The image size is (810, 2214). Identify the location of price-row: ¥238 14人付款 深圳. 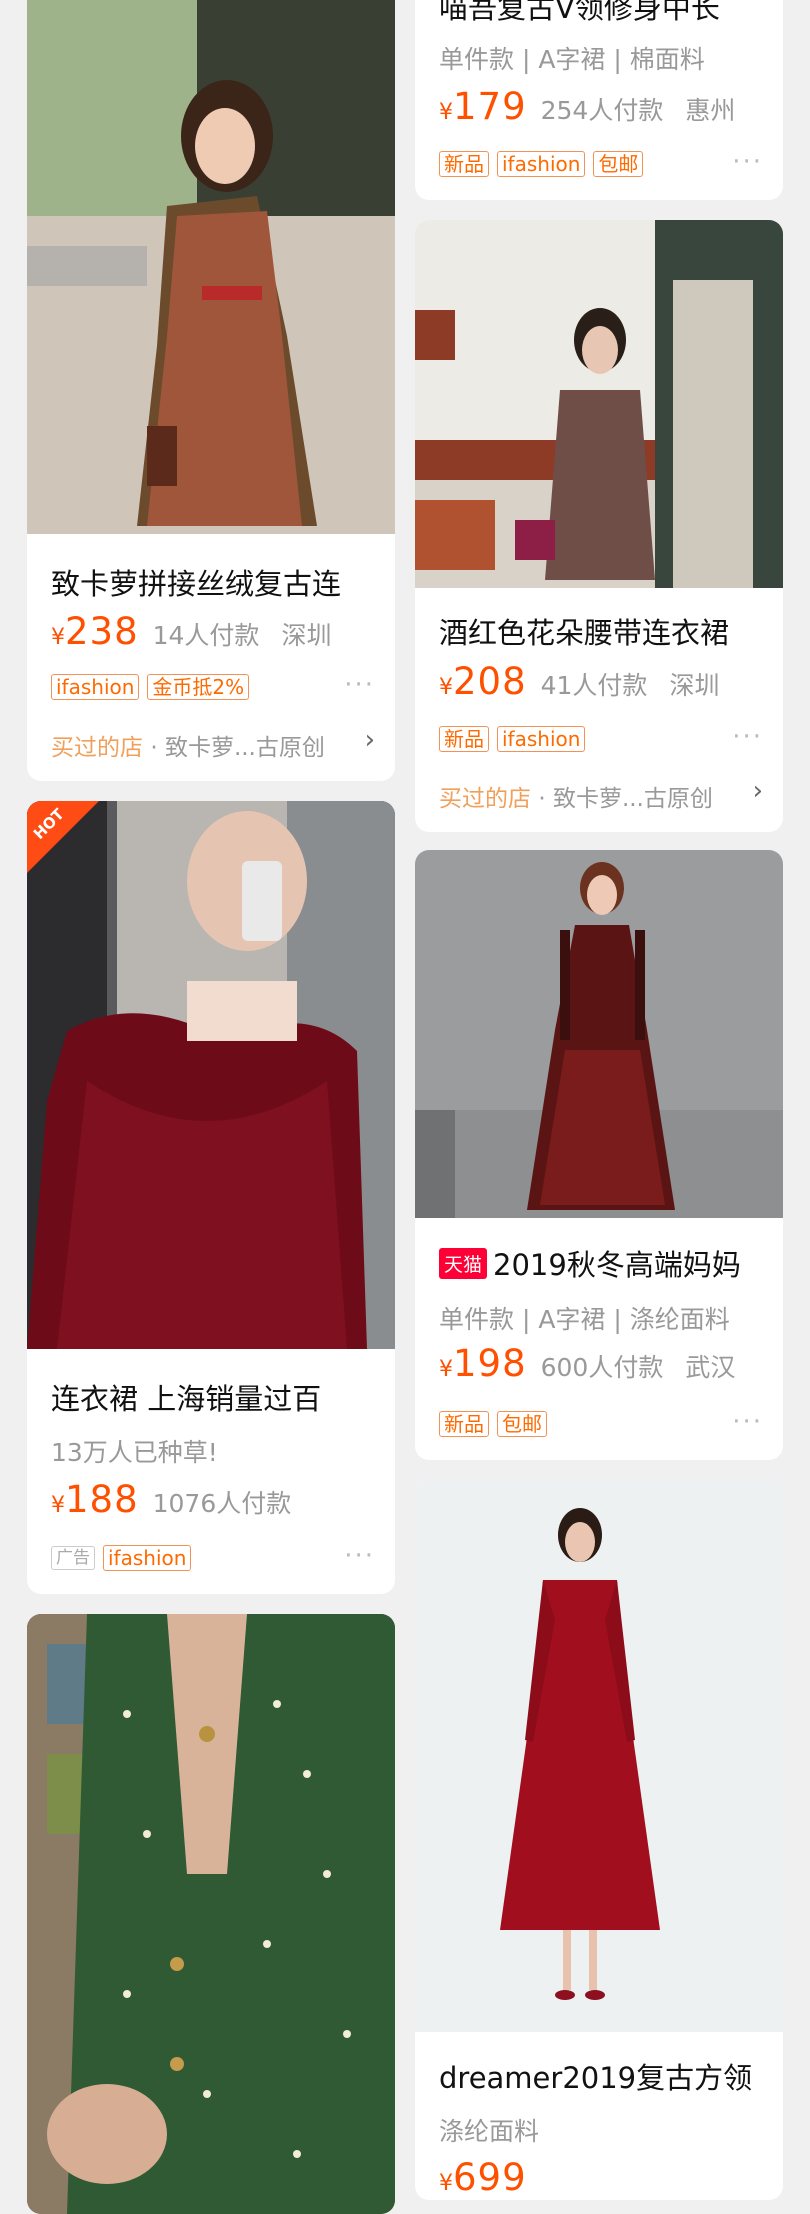
(213, 631).